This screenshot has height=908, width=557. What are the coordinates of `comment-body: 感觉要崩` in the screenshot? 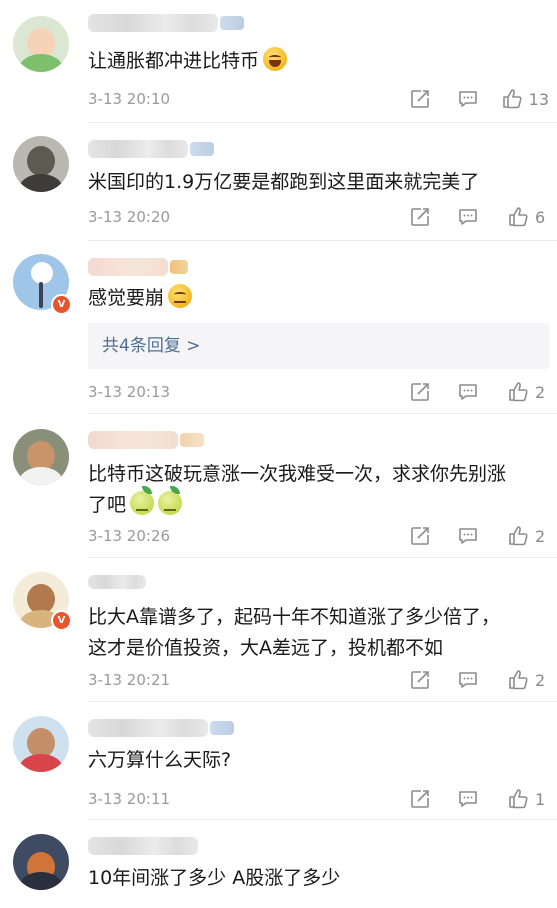 It's located at (126, 298).